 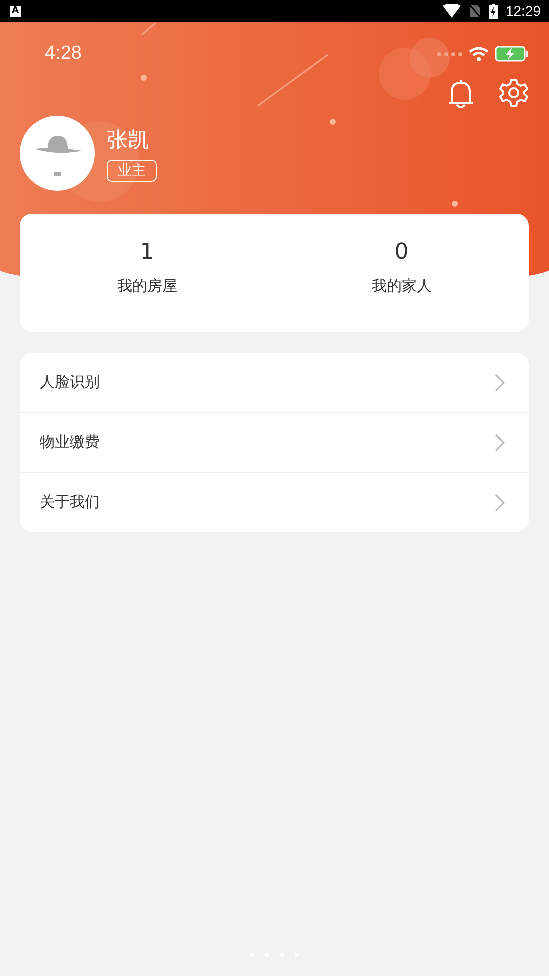 What do you see at coordinates (274, 442) in the screenshot?
I see `menu-item: 物业缴费` at bounding box center [274, 442].